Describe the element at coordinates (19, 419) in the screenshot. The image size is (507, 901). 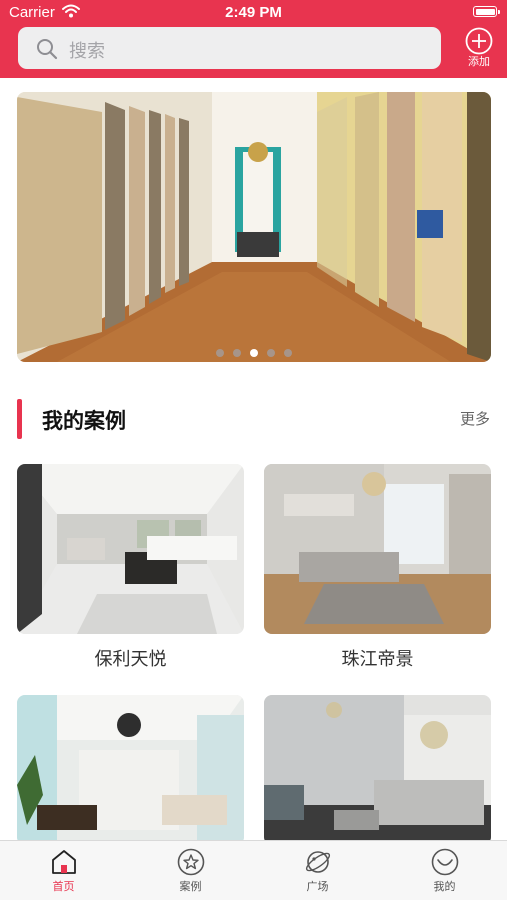
I see `section-accent-bar` at that location.